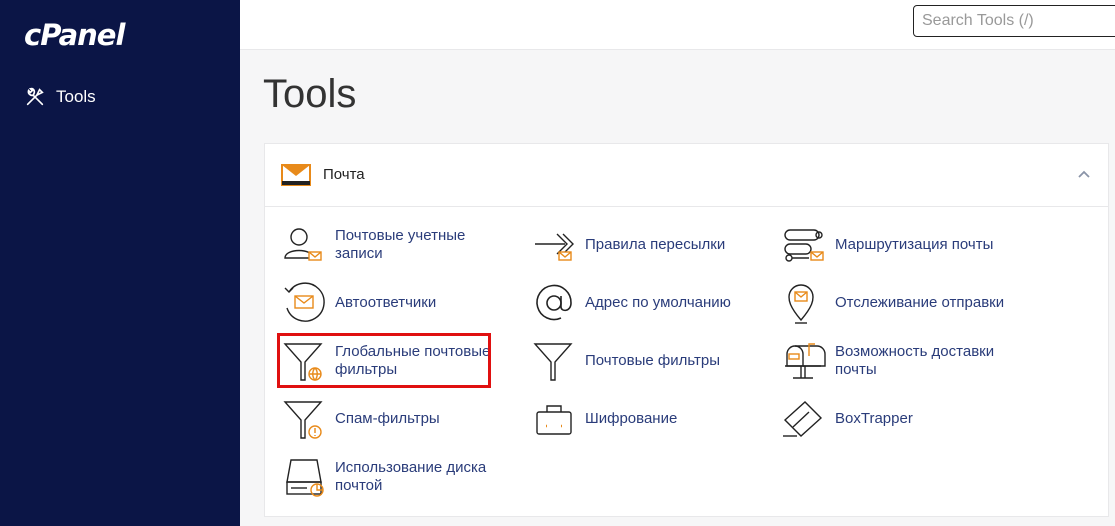 The height and width of the screenshot is (526, 1115). I want to click on tool-spam-filters: Спам-фильтры, so click(398, 419).